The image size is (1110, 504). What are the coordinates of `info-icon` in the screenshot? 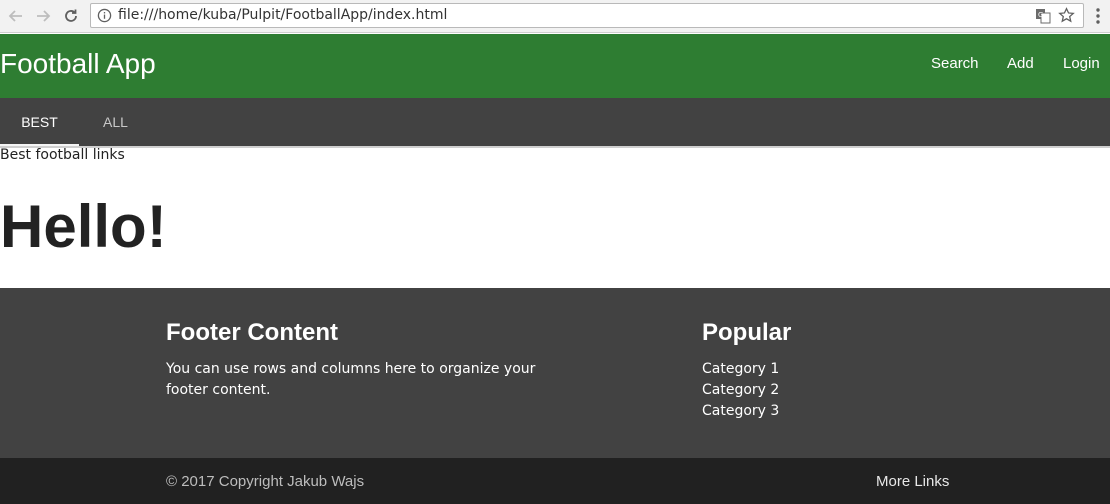 It's located at (104, 15).